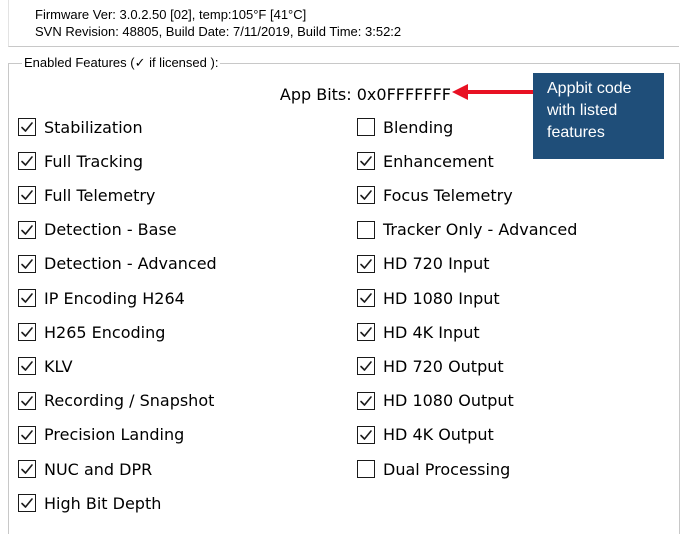 This screenshot has width=687, height=534. Describe the element at coordinates (130, 264) in the screenshot. I see `feature-label: Detection - Advanced` at that location.